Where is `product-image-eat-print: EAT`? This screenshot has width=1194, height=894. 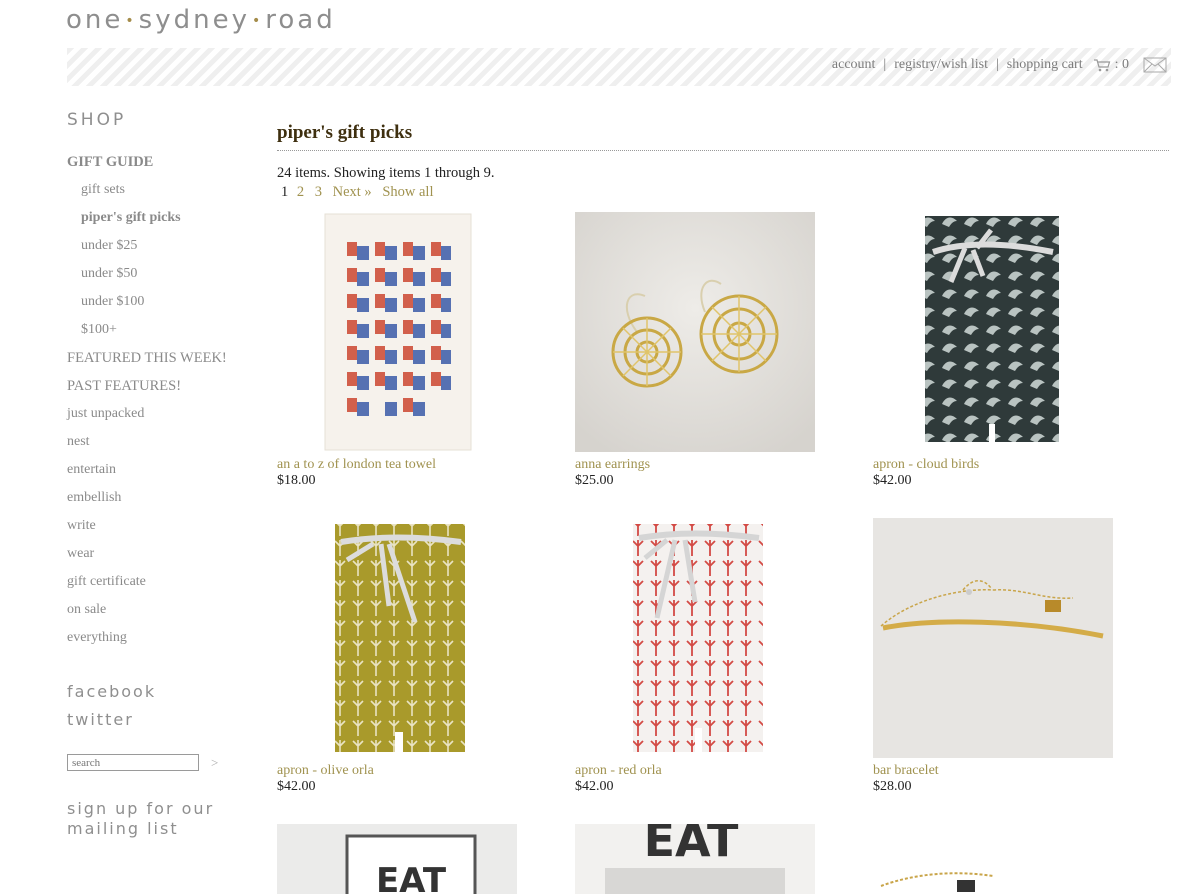
product-image-eat-print: EAT is located at coordinates (397, 859).